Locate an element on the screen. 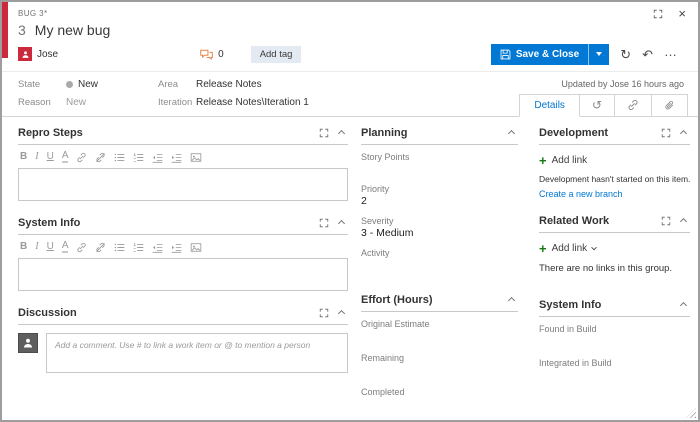 The width and height of the screenshot is (700, 422). system-info-editor is located at coordinates (183, 274).